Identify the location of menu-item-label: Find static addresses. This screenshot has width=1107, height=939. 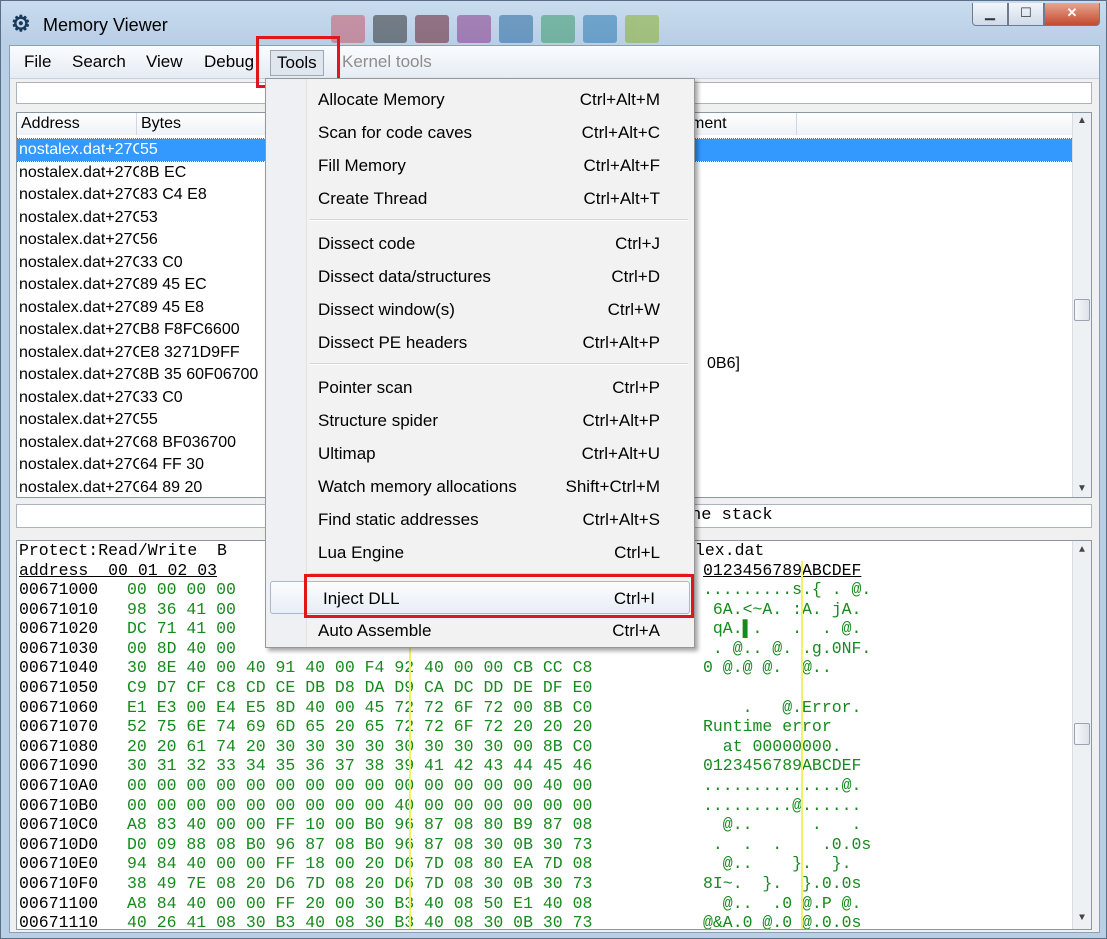
(398, 519).